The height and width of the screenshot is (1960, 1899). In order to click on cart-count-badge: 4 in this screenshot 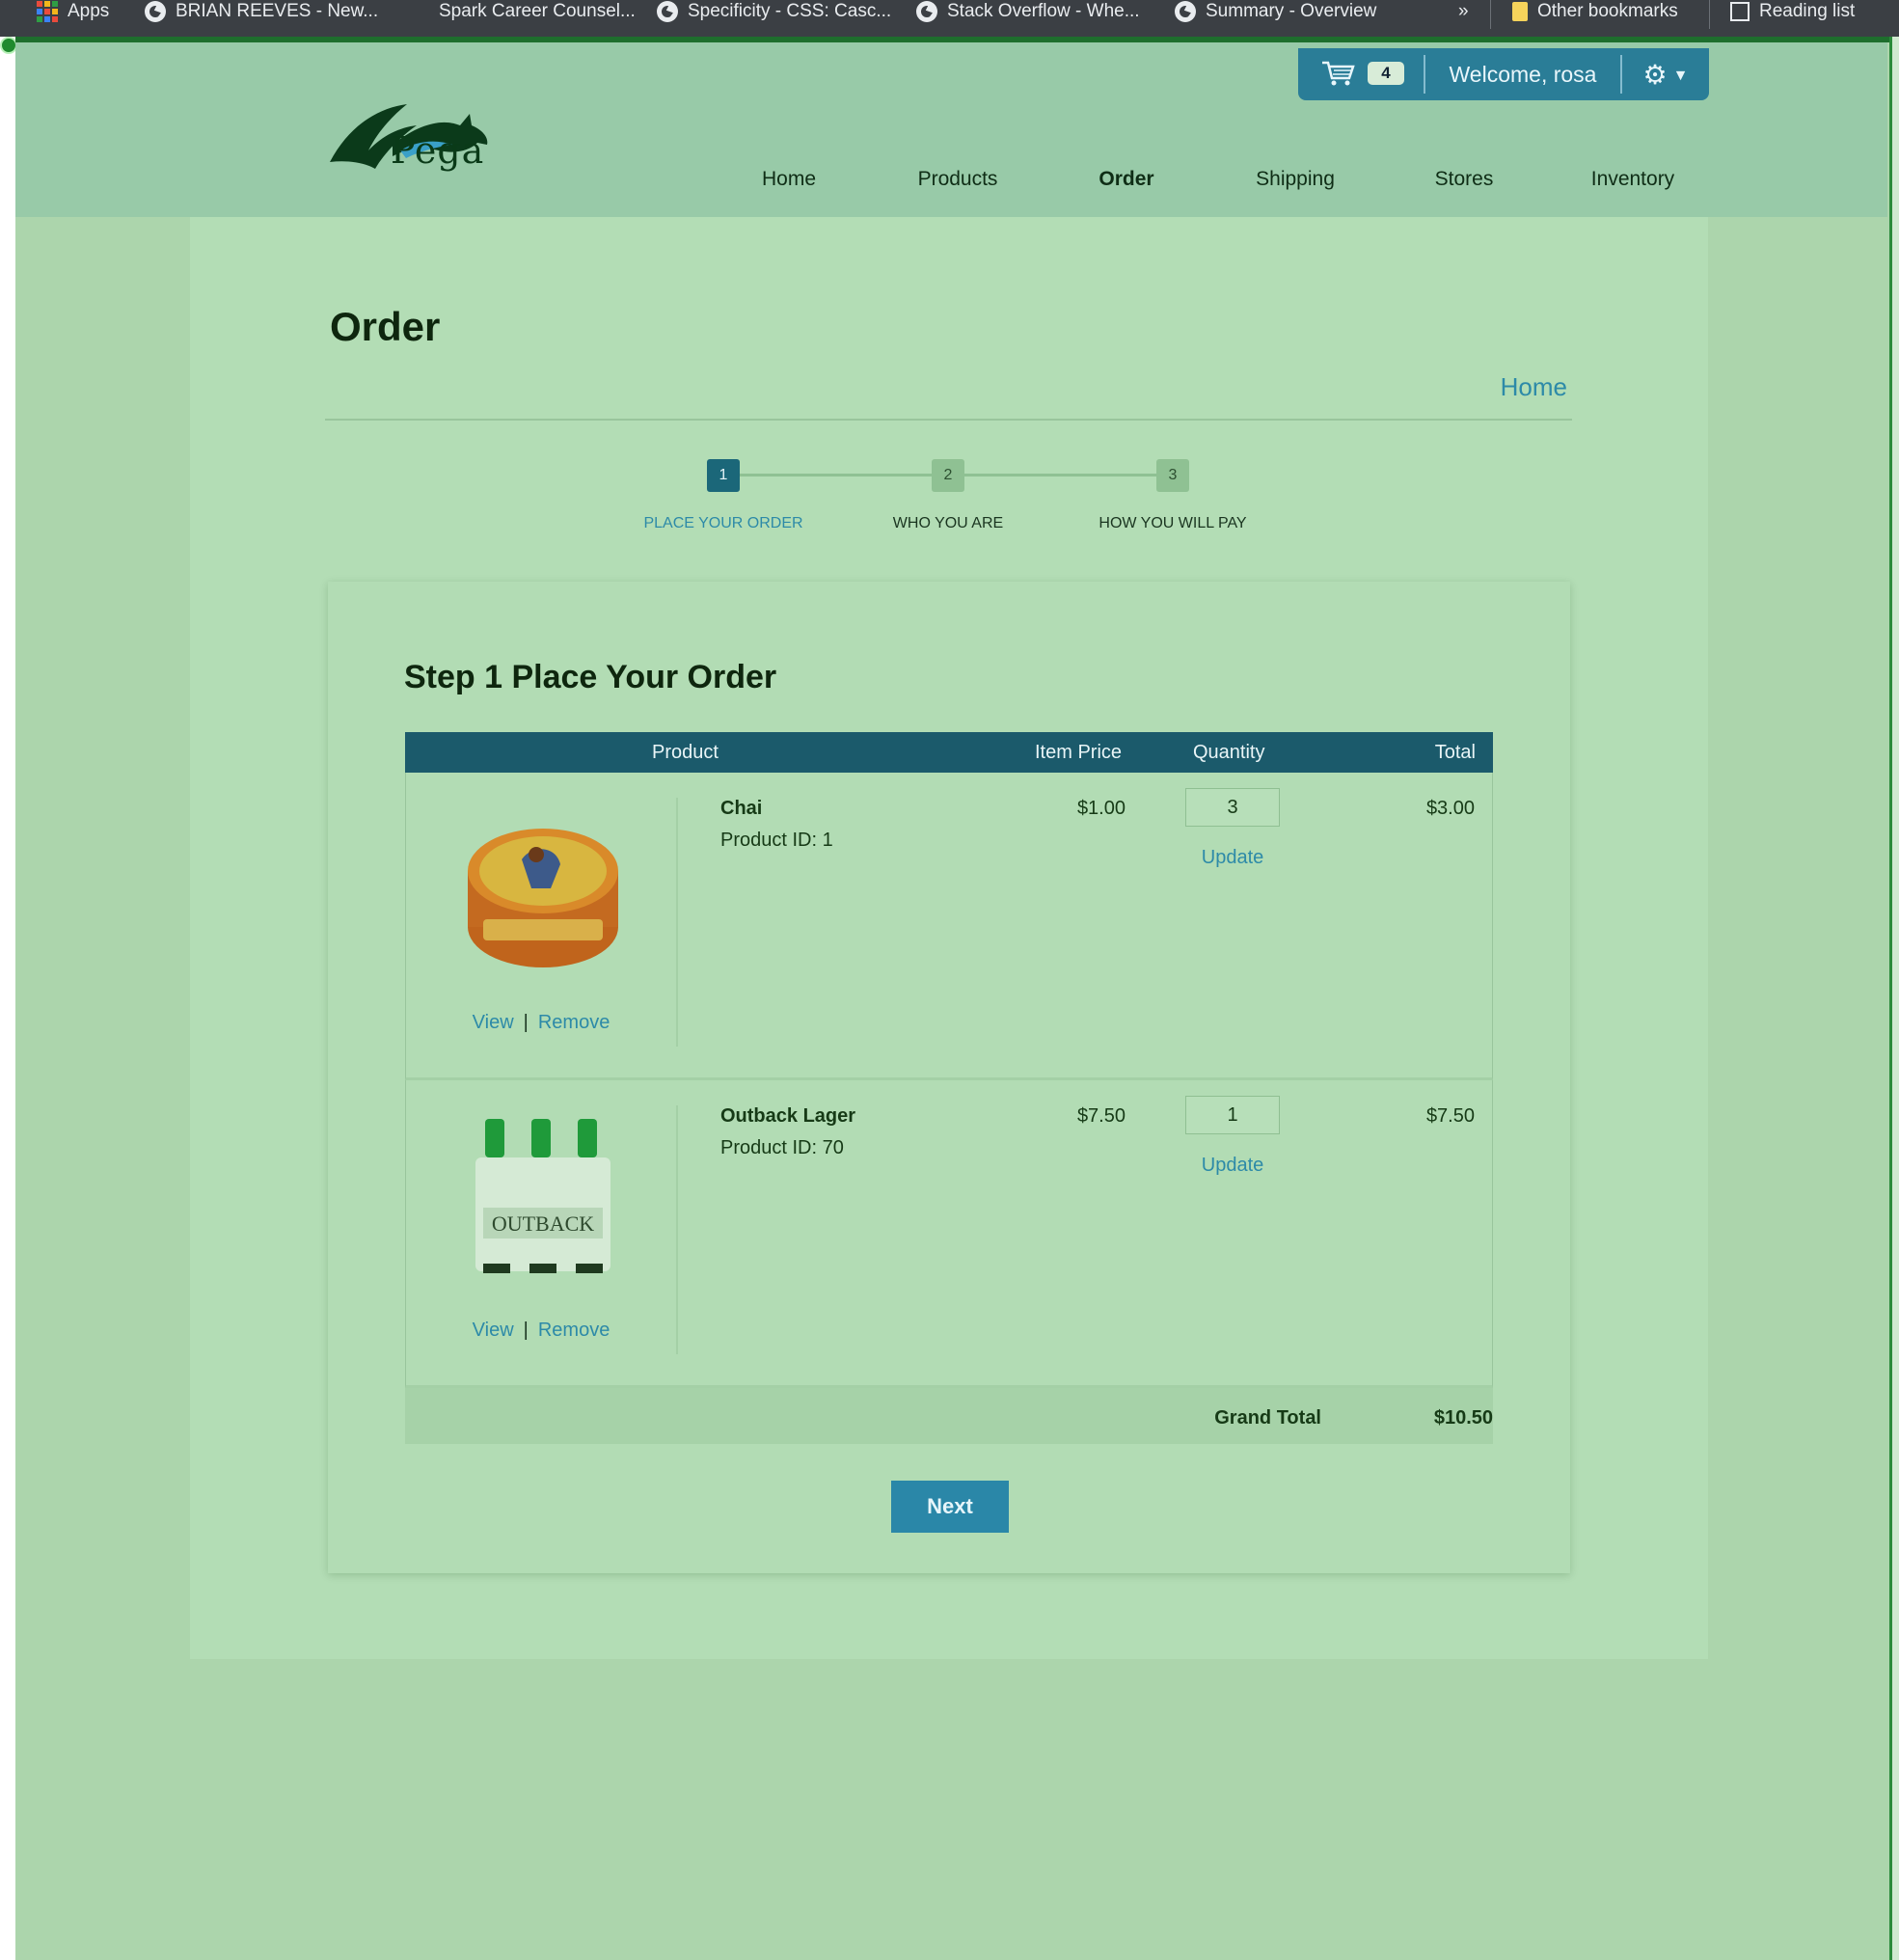, I will do `click(1386, 73)`.